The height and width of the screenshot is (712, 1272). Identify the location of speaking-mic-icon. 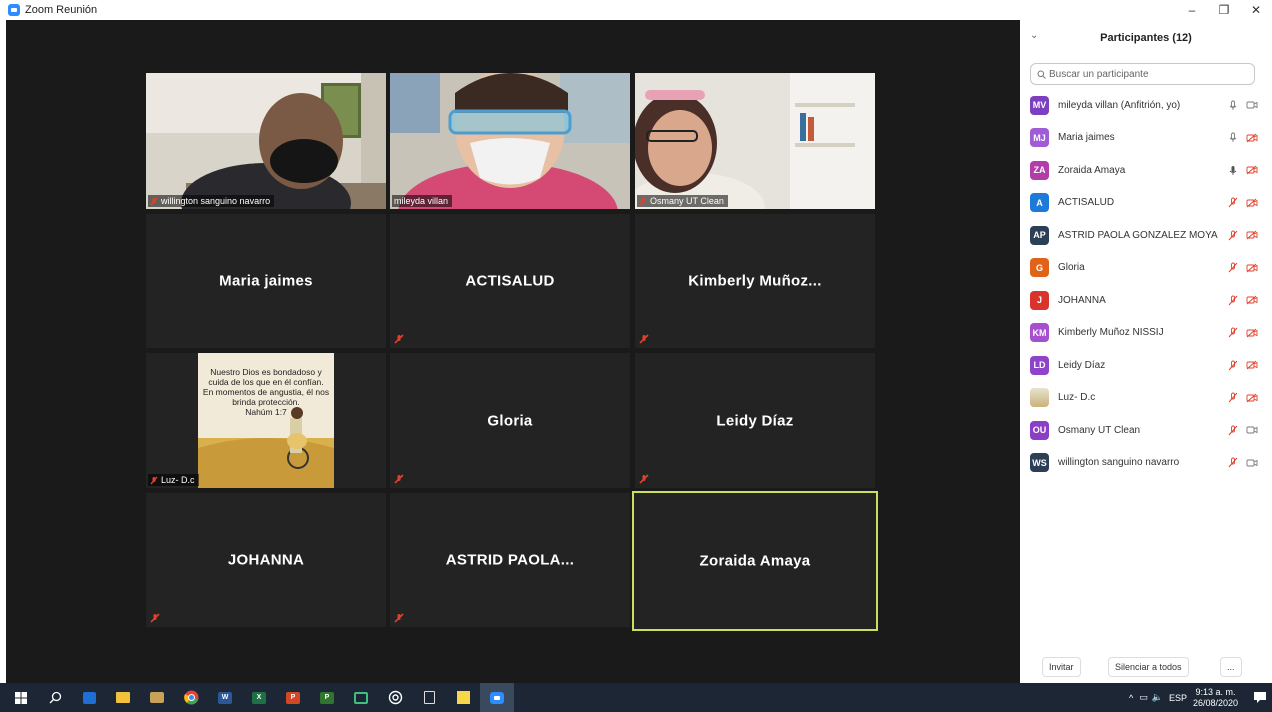
(1233, 170).